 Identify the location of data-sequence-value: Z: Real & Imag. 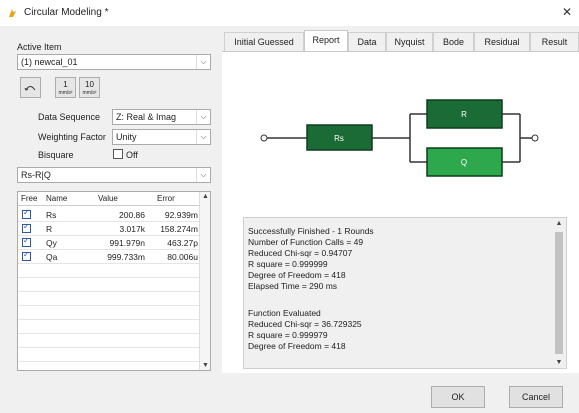
(146, 117).